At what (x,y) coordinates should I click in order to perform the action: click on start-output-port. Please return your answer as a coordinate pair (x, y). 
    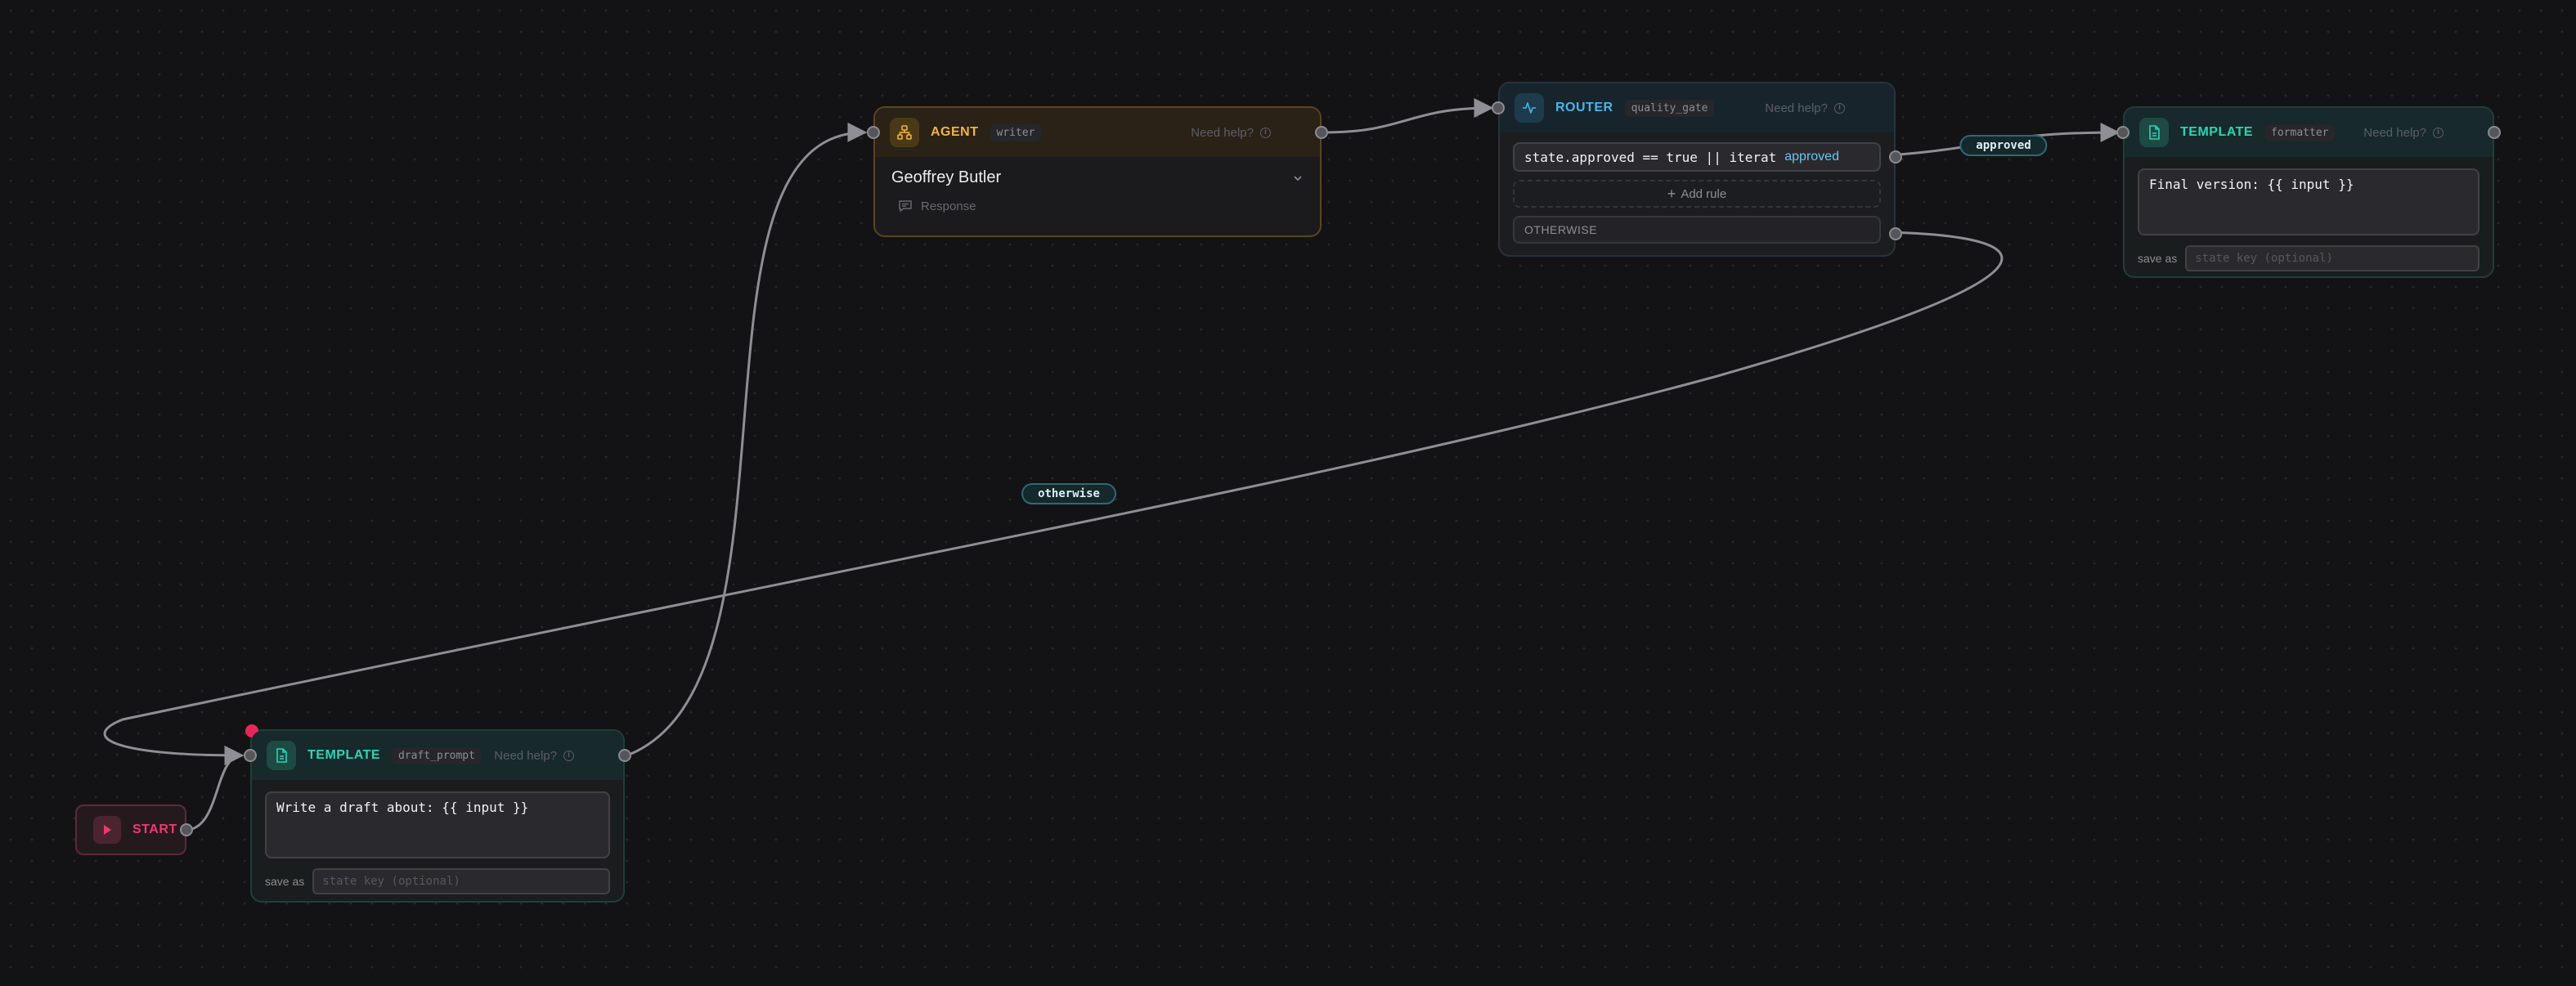
    Looking at the image, I should click on (187, 830).